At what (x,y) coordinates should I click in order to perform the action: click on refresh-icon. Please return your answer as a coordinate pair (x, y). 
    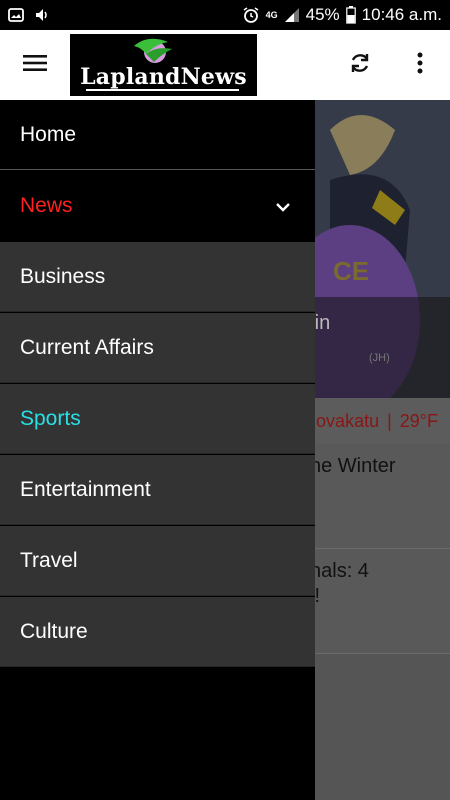
    Looking at the image, I should click on (360, 65).